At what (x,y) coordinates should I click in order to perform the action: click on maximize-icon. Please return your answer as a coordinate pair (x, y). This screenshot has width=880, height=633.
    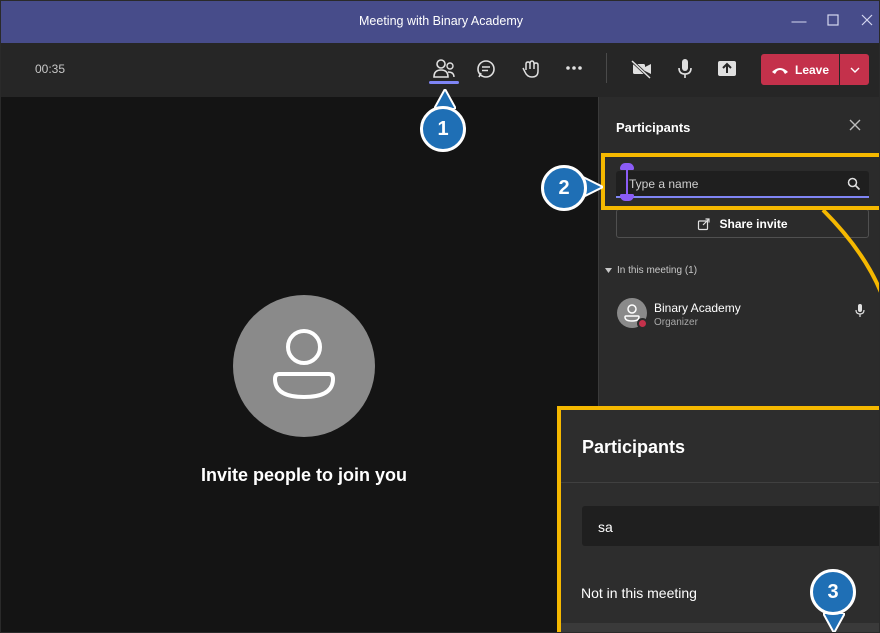
    Looking at the image, I should click on (833, 20).